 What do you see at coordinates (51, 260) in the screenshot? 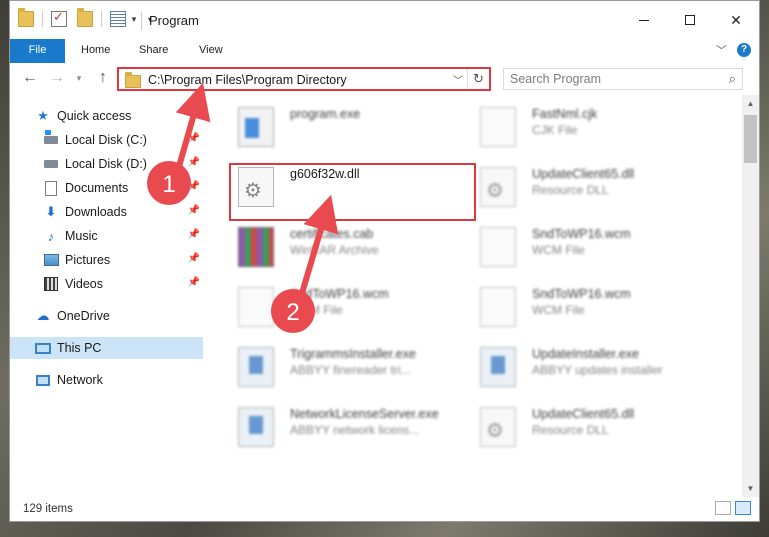
I see `pictures-icon` at bounding box center [51, 260].